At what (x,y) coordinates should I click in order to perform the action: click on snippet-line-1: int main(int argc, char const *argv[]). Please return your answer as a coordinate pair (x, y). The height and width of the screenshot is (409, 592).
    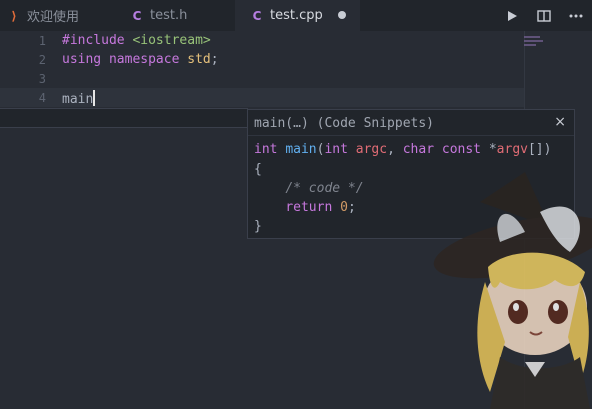
    Looking at the image, I should click on (402, 149).